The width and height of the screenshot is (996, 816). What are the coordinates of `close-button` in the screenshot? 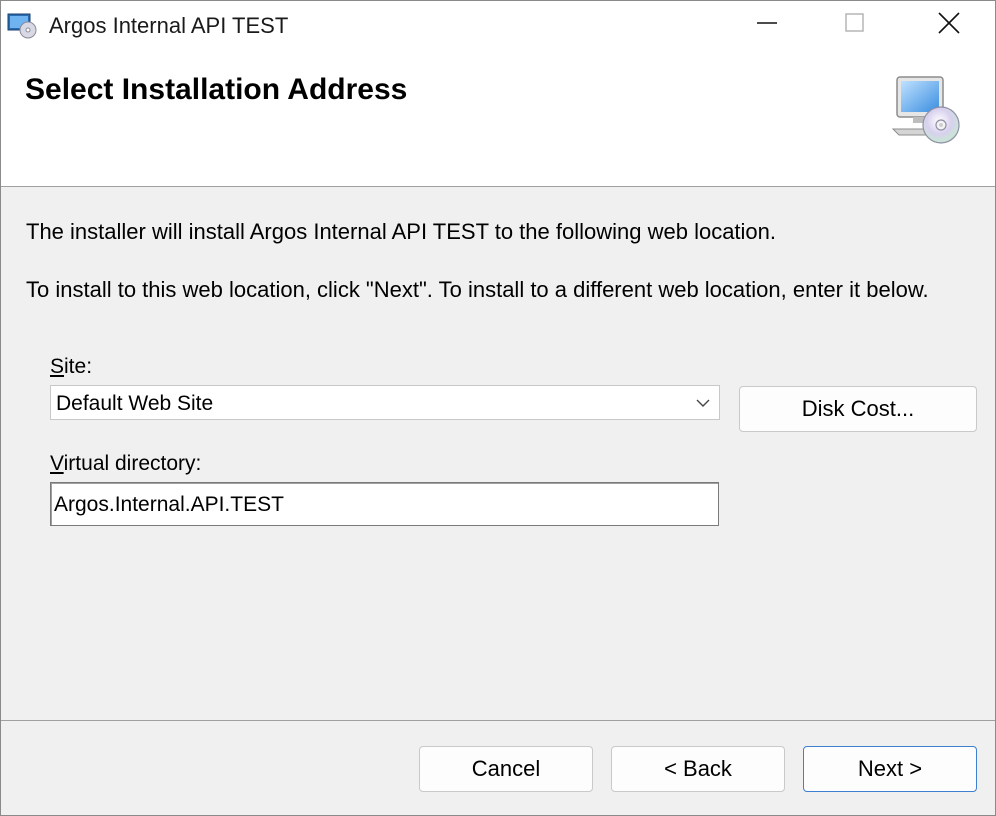 It's located at (949, 25).